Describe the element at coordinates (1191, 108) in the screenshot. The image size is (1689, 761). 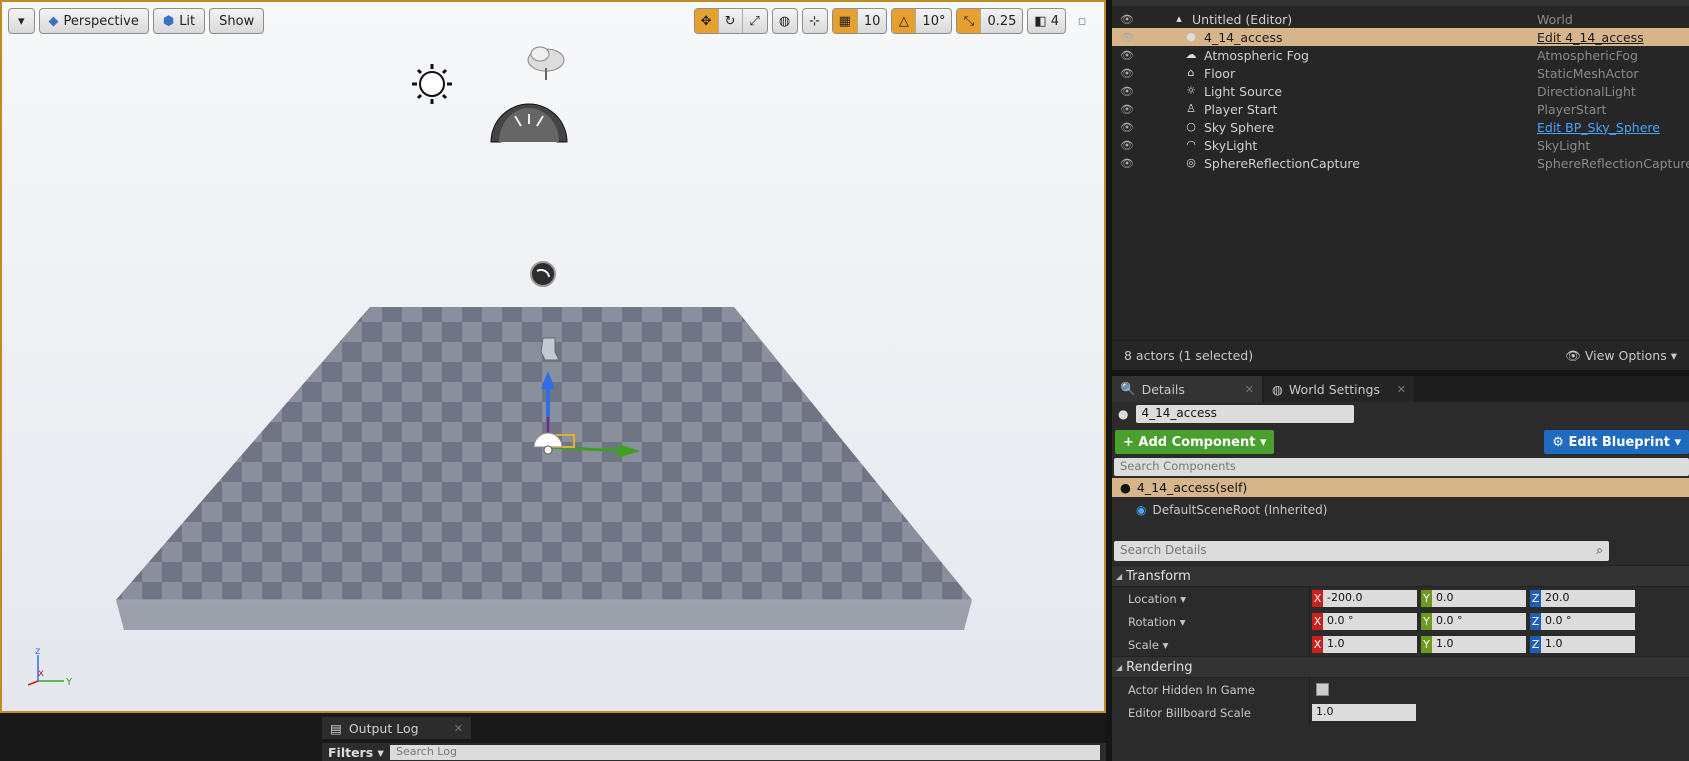
I see `player-icon: ♙` at that location.